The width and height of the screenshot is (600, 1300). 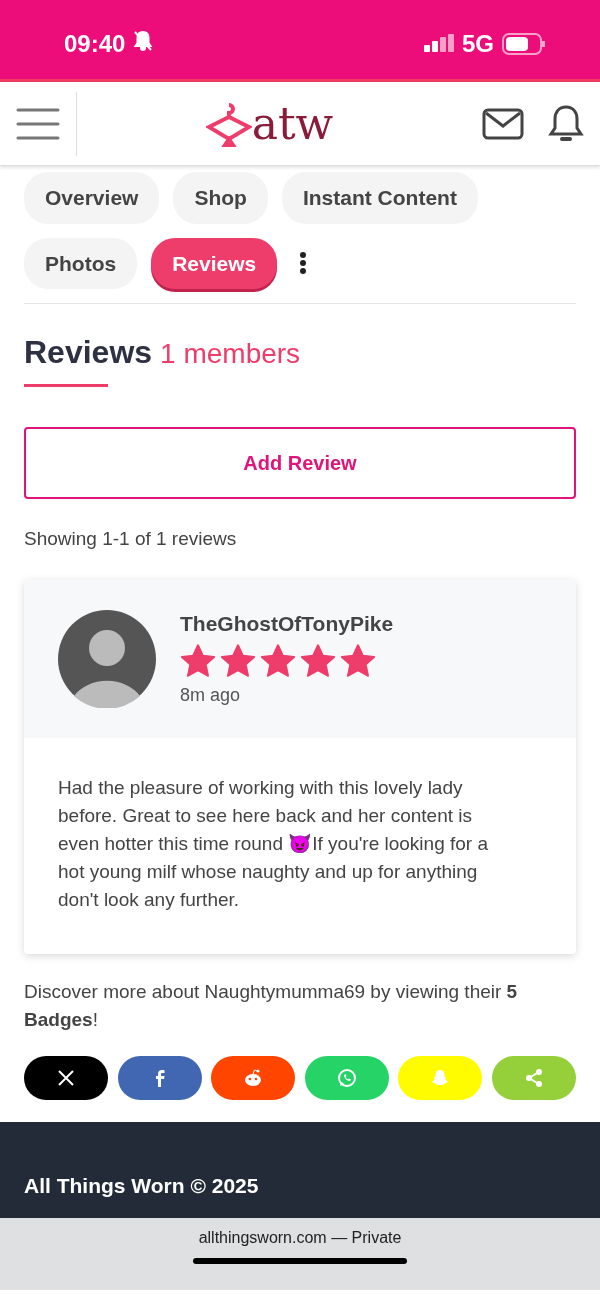 I want to click on badges-text: Discover more about Naughtymumma69 by viewing their 5 Badges!, so click(x=271, y=1005).